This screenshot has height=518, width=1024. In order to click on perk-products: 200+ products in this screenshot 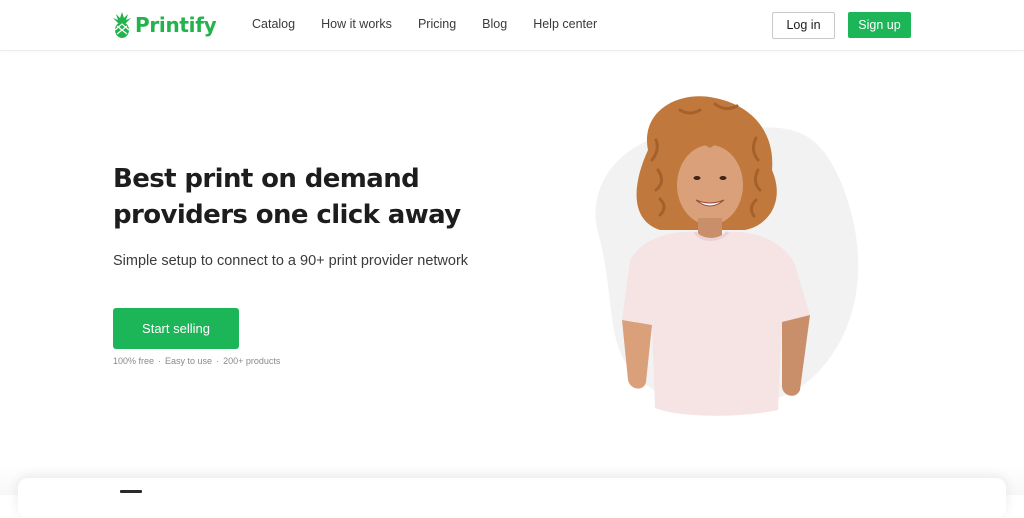, I will do `click(252, 361)`.